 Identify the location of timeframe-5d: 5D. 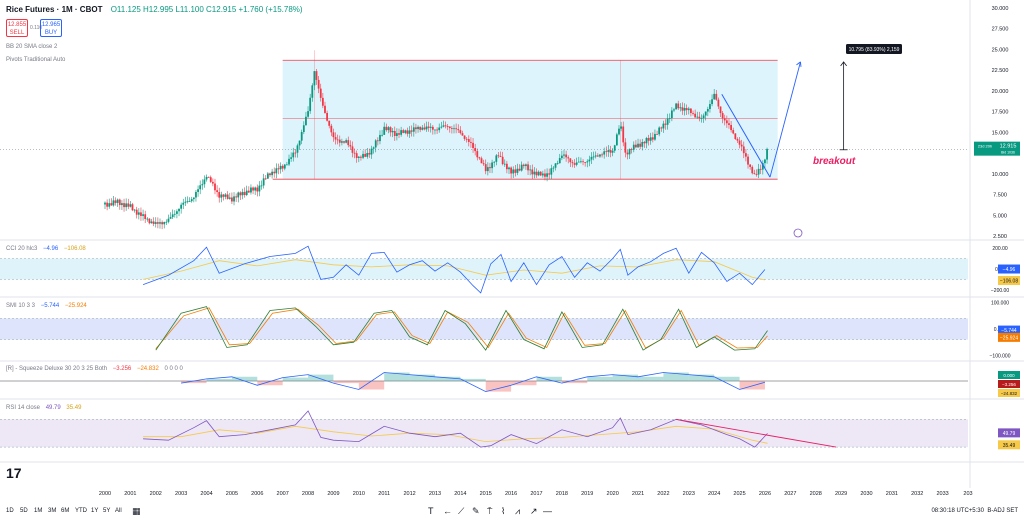
(24, 511).